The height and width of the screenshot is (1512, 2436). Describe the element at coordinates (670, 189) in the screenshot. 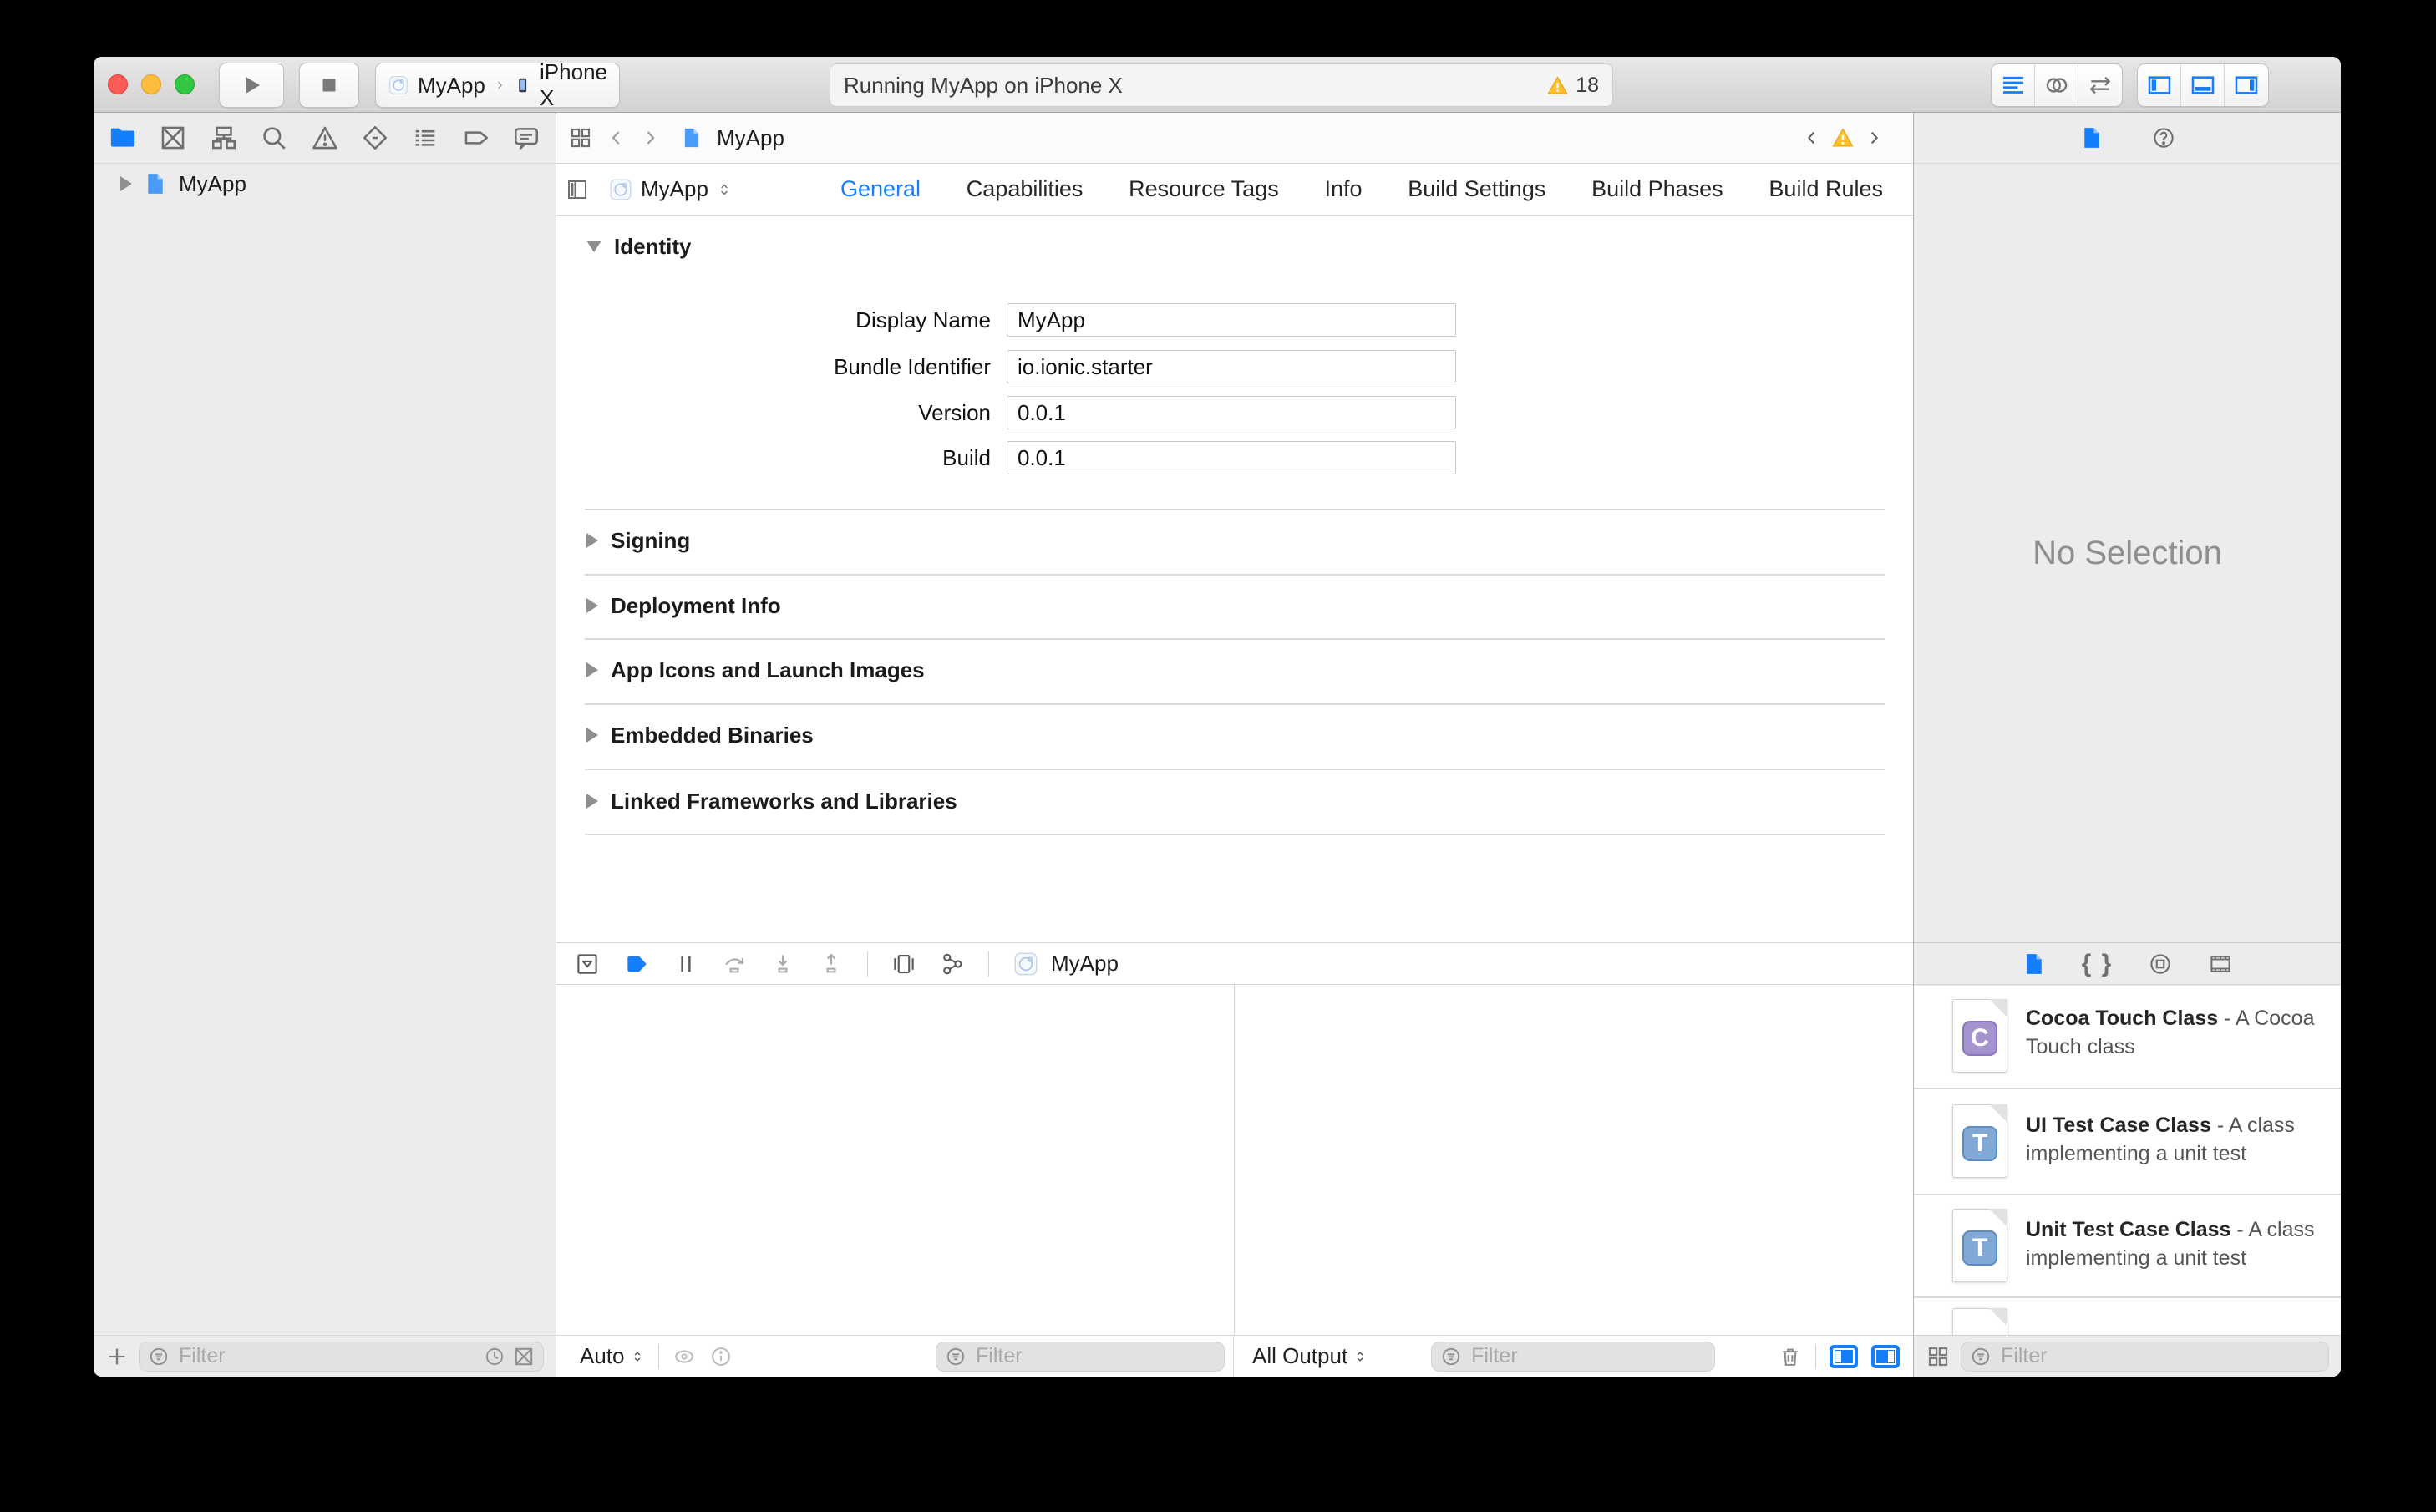

I see `target-selector: MyApp` at that location.